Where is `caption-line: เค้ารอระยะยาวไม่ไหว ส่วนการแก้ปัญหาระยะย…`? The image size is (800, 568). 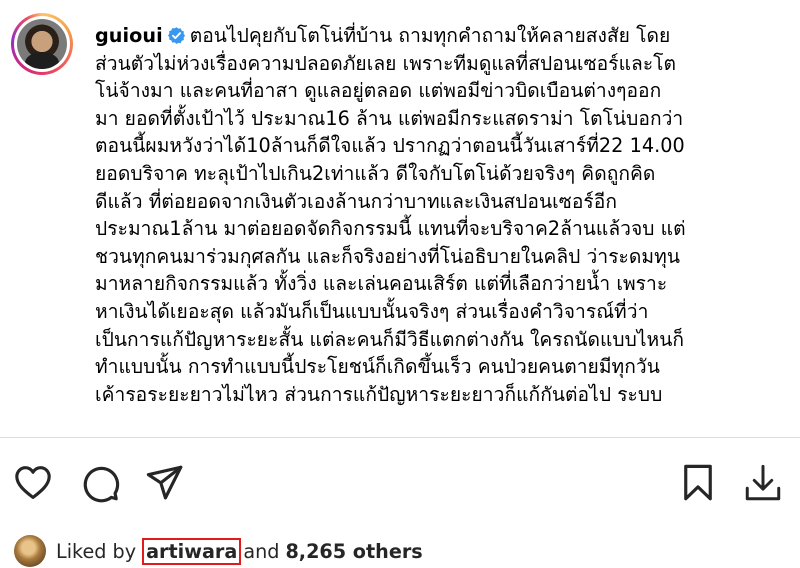
caption-line: เค้ารอระยะยาวไม่ไหว ส่วนการแก้ปัญหาระยะย… is located at coordinates (379, 394).